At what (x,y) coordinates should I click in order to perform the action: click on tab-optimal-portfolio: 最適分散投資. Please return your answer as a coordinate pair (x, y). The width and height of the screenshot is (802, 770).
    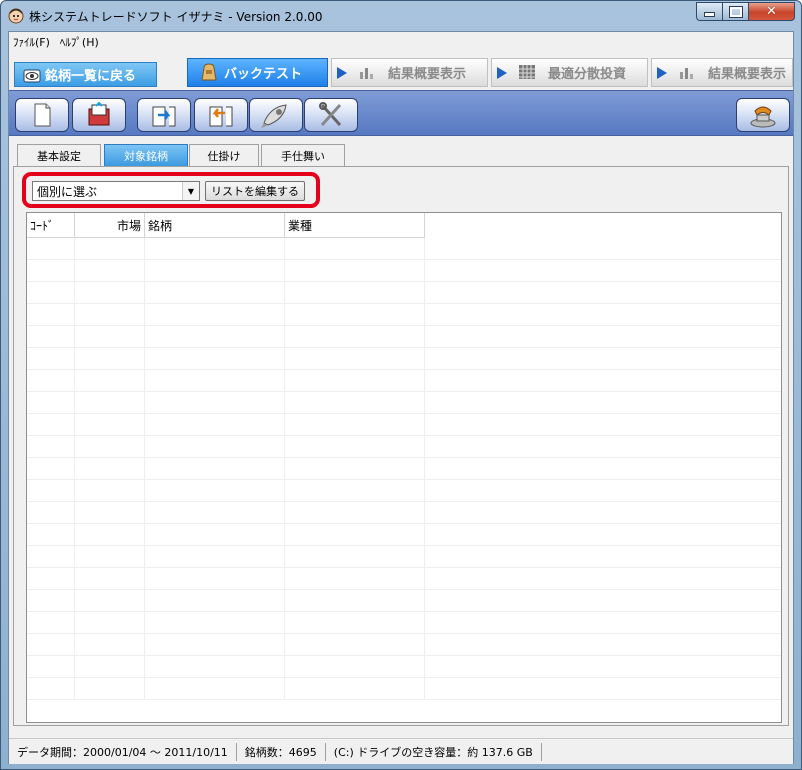
    Looking at the image, I should click on (569, 72).